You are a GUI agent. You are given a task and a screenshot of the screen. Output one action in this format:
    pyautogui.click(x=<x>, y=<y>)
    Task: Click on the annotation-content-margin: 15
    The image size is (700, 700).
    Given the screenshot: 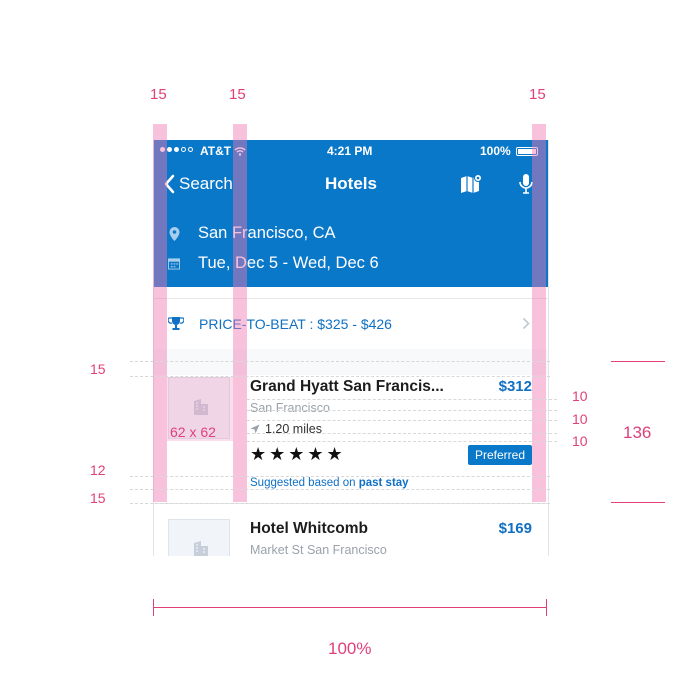 What is the action you would take?
    pyautogui.click(x=237, y=94)
    